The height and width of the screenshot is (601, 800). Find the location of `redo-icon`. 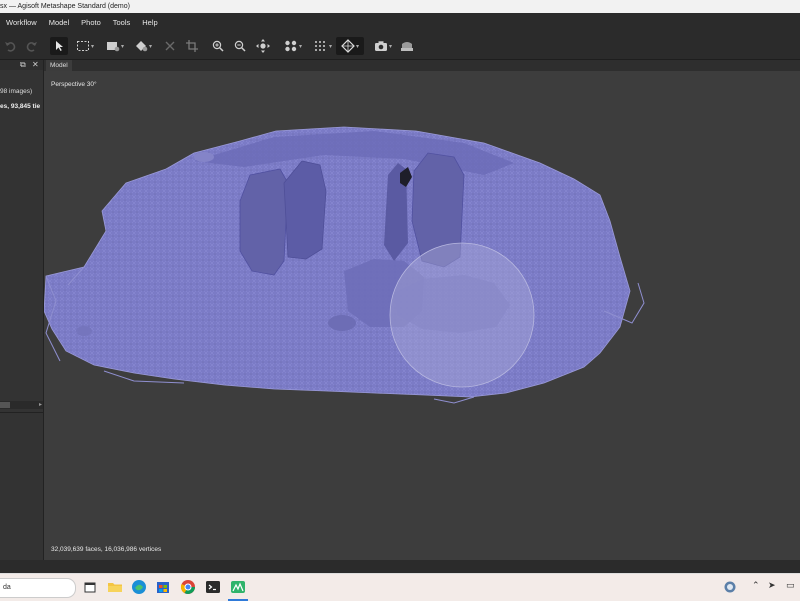

redo-icon is located at coordinates (31, 47).